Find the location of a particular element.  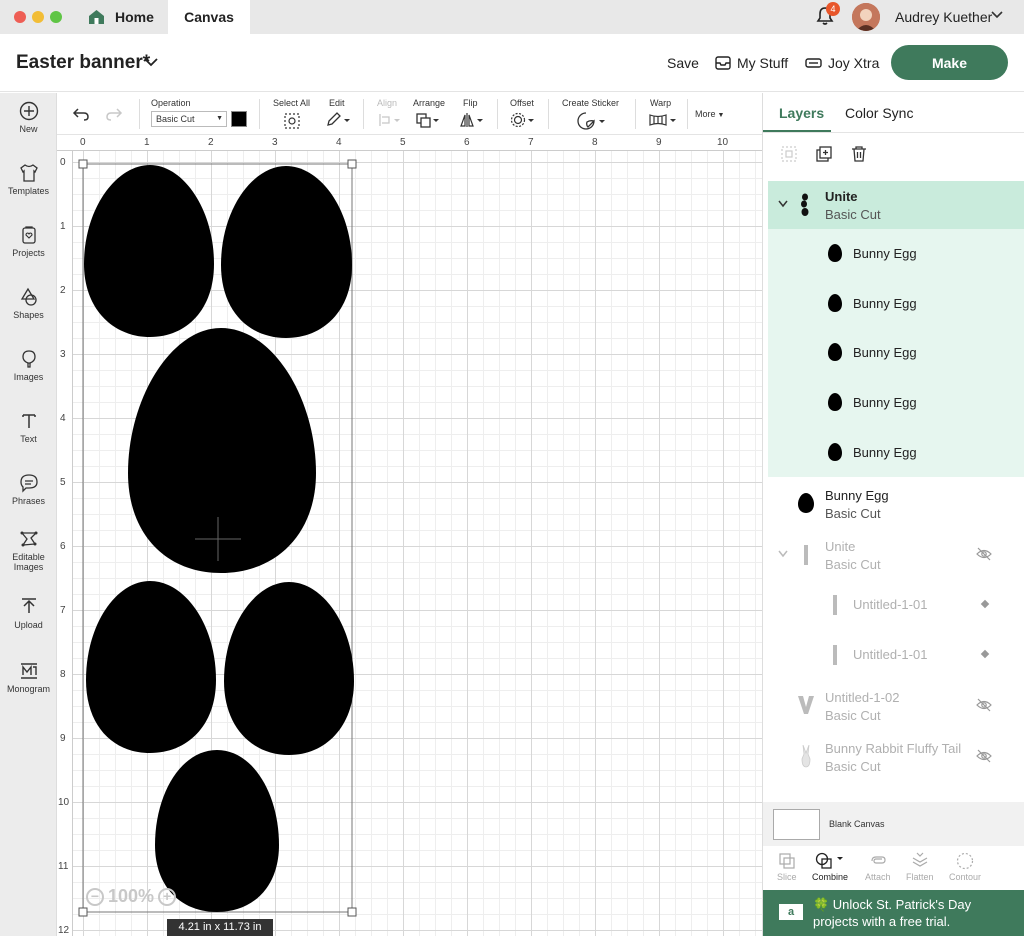

sidebar-item-images: Images is located at coordinates (28, 365).